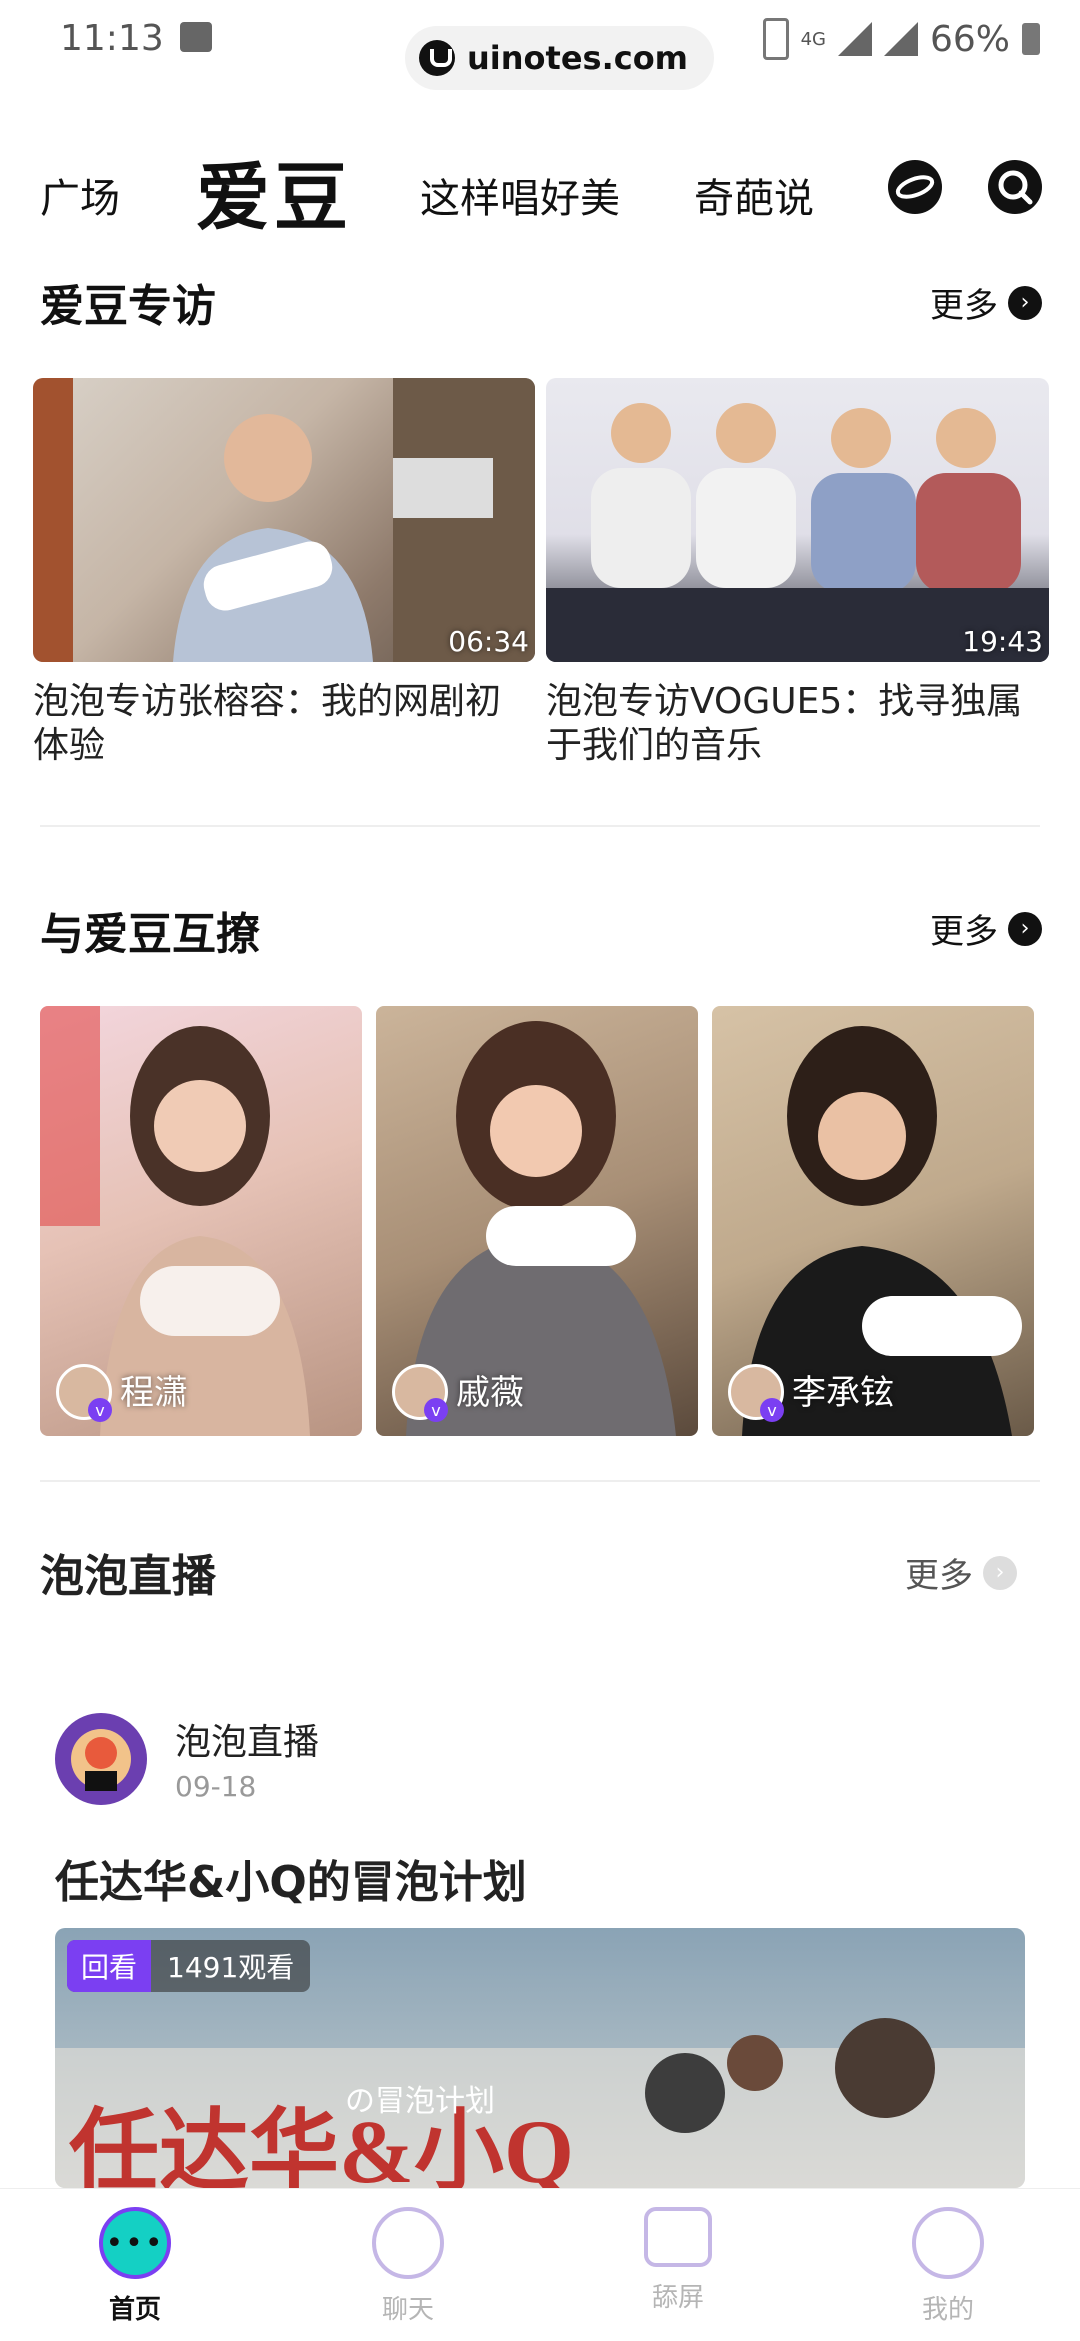 The height and width of the screenshot is (2341, 1080). What do you see at coordinates (540, 2058) in the screenshot?
I see `live-cover: 任达华&小Q の冒泡计划 回看 1491观看` at bounding box center [540, 2058].